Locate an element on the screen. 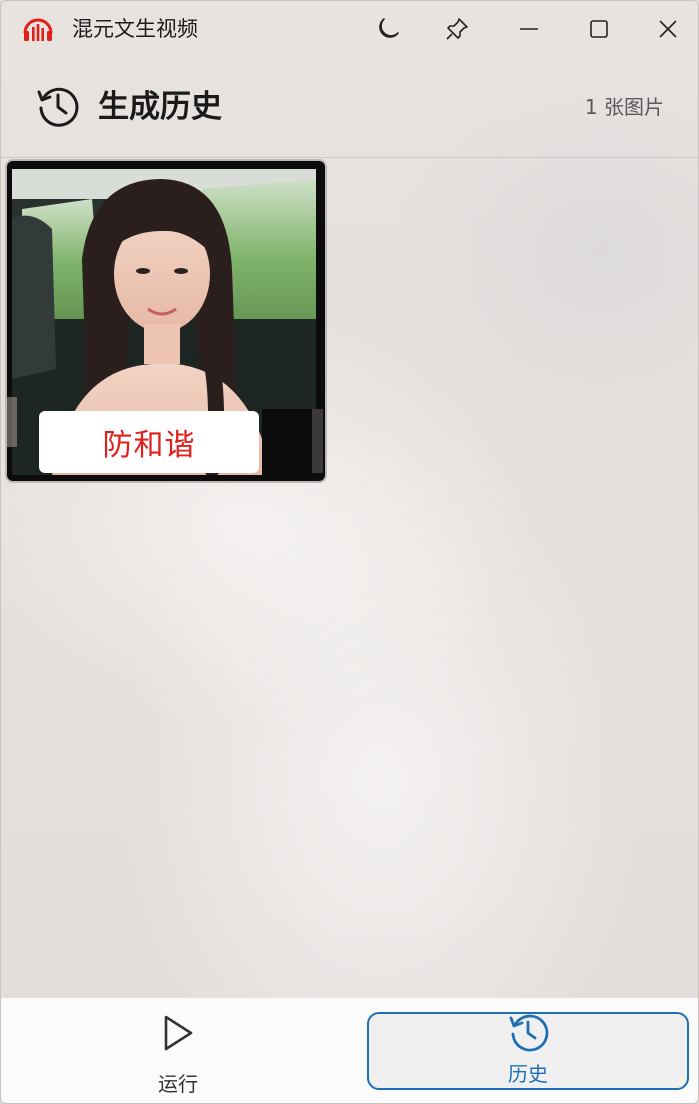 The image size is (699, 1104). nav-run-button: 运行 is located at coordinates (178, 1052).